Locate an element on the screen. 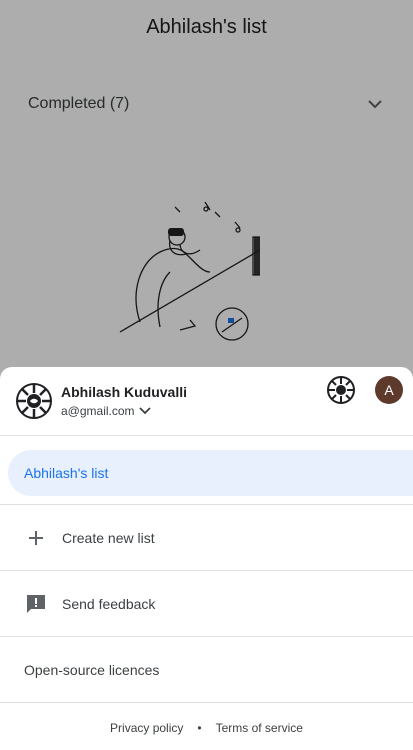 The width and height of the screenshot is (413, 750). open-source-licences-button: Open-source licences is located at coordinates (206, 669).